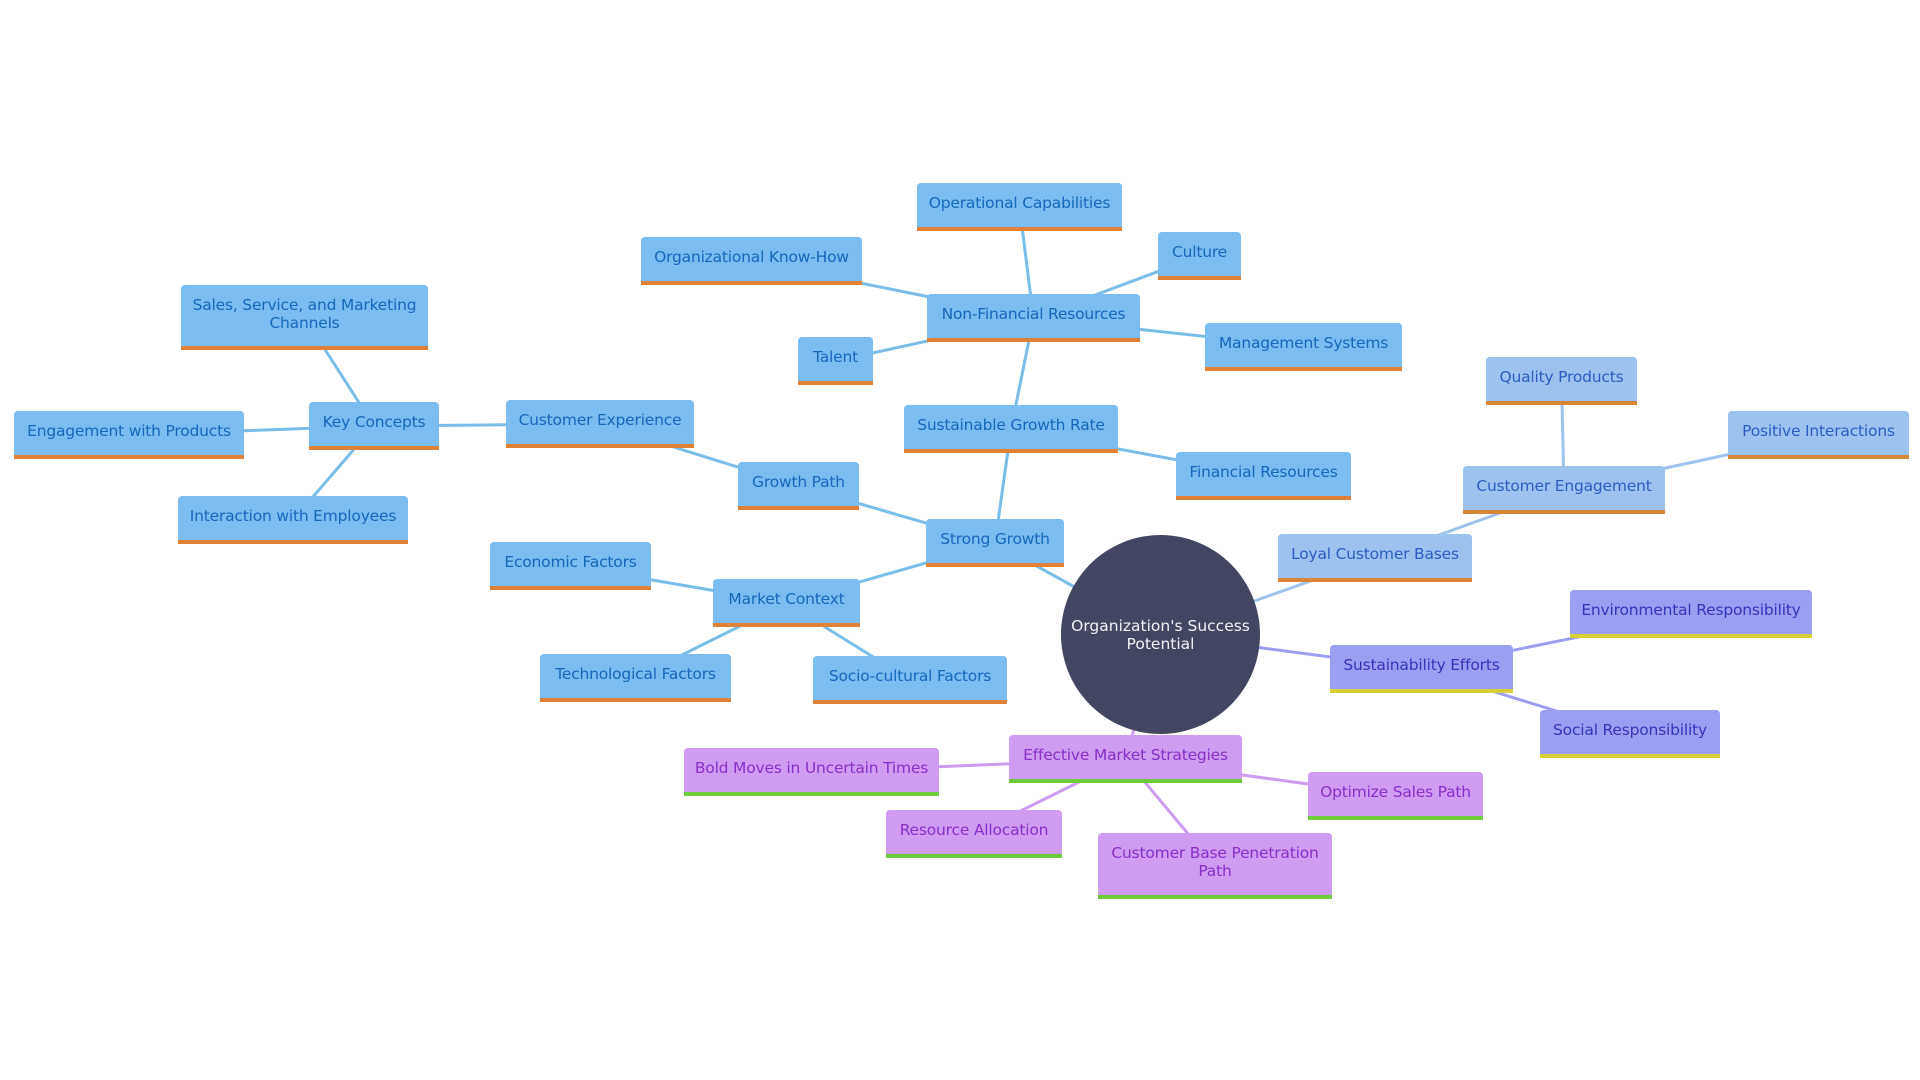 This screenshot has width=1920, height=1080. Describe the element at coordinates (974, 830) in the screenshot. I see `node-label: Resource Allocation` at that location.